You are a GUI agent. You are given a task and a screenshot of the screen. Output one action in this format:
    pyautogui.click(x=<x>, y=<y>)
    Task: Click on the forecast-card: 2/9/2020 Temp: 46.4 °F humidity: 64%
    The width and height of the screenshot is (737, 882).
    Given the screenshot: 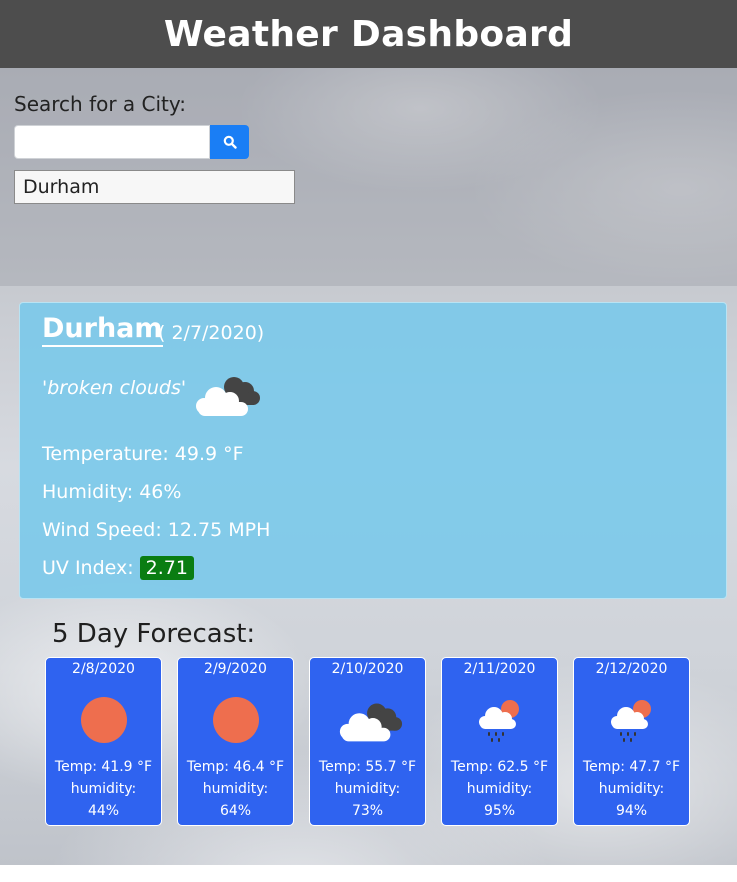 What is the action you would take?
    pyautogui.click(x=235, y=741)
    